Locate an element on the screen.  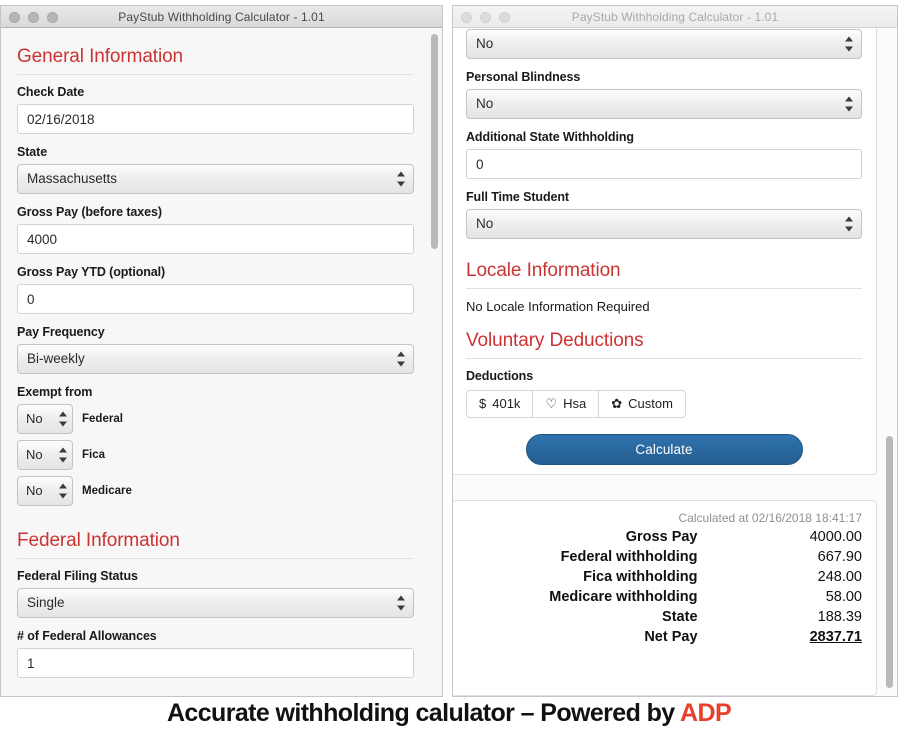
right-window-title: PayStub Withholding Calculator - 1.01 is located at coordinates (675, 16).